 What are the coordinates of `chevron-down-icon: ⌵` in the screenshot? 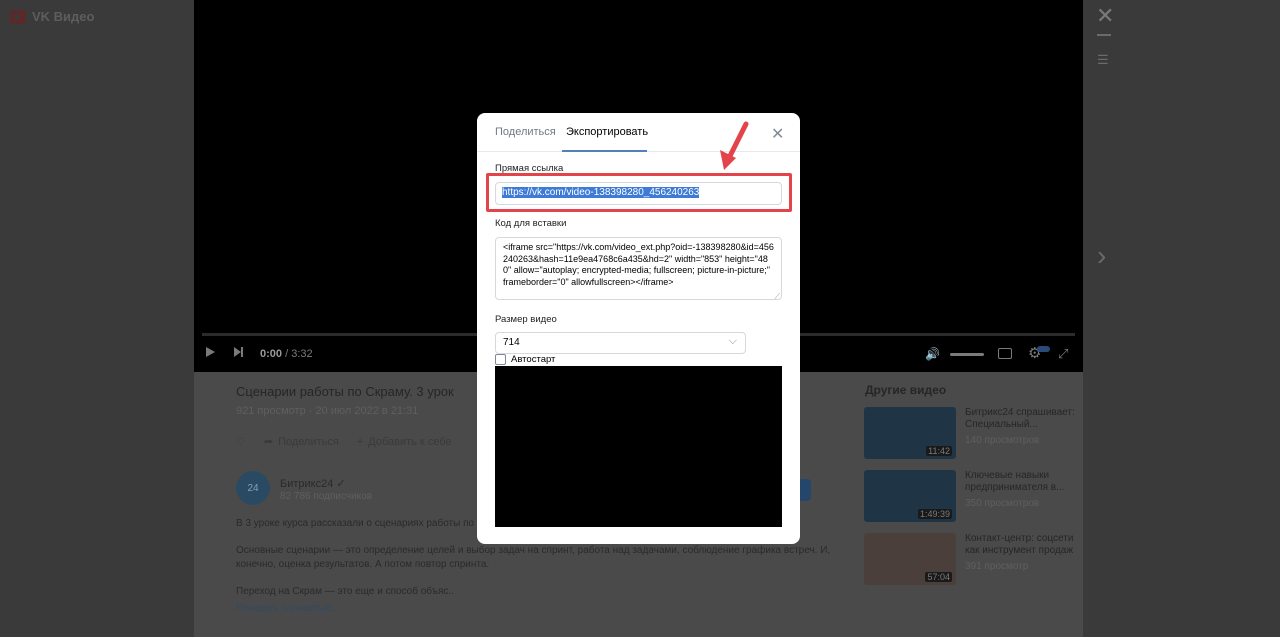 It's located at (732, 341).